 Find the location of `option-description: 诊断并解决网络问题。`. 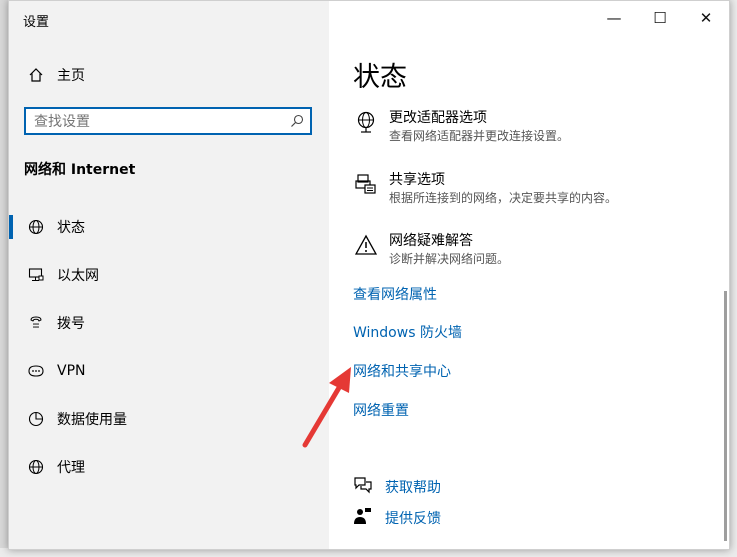

option-description: 诊断并解决网络问题。 is located at coordinates (449, 259).